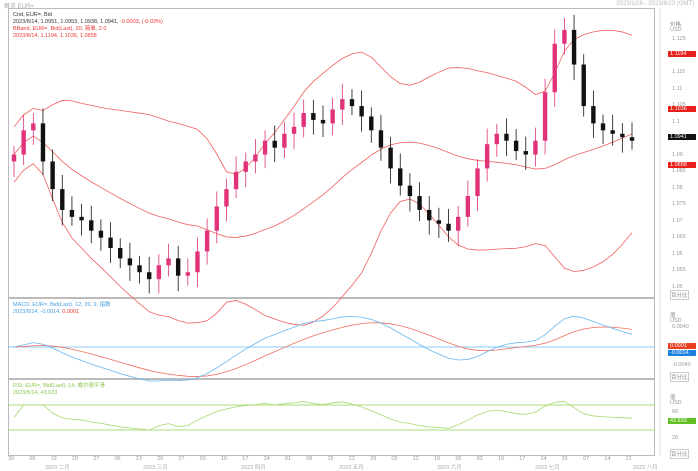  What do you see at coordinates (628, 459) in the screenshot?
I see `date-tick: 21` at bounding box center [628, 459].